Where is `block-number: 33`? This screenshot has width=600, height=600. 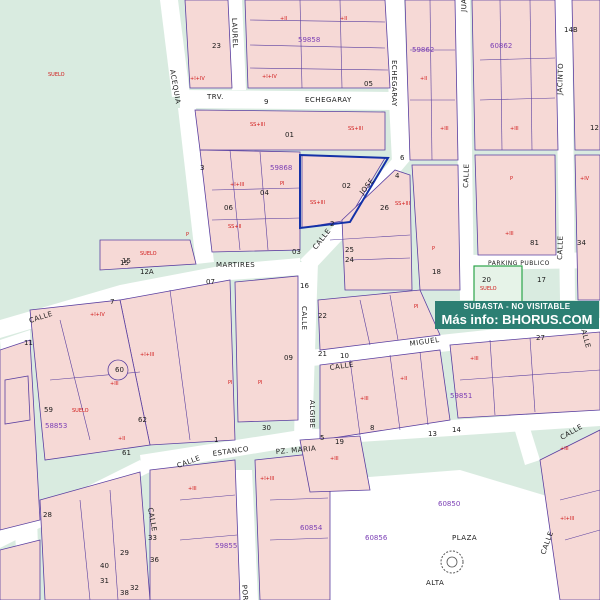 block-number: 33 is located at coordinates (152, 538).